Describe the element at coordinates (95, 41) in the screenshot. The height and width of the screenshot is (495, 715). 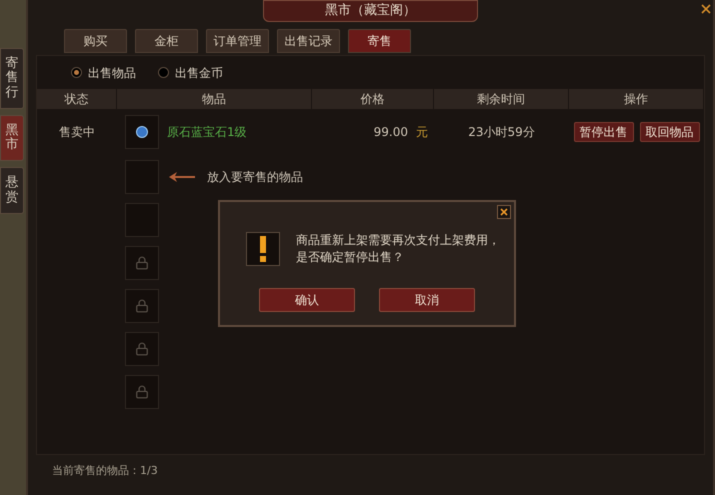
I see `tab: 购买` at that location.